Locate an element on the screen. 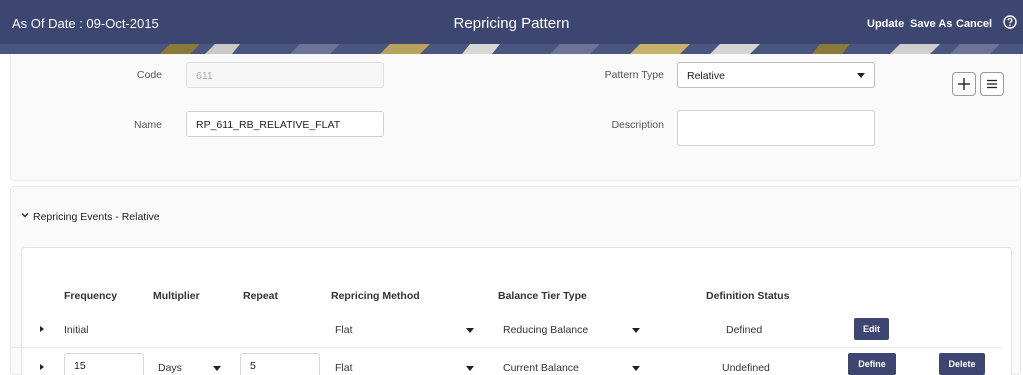 The width and height of the screenshot is (1023, 375). header-decorative-pattern is located at coordinates (511, 49).